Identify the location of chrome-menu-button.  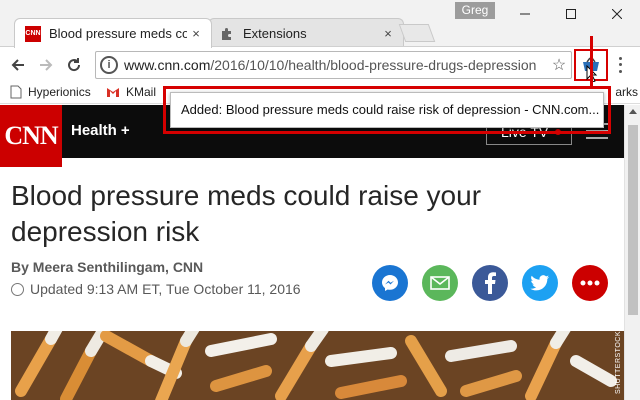
(620, 65).